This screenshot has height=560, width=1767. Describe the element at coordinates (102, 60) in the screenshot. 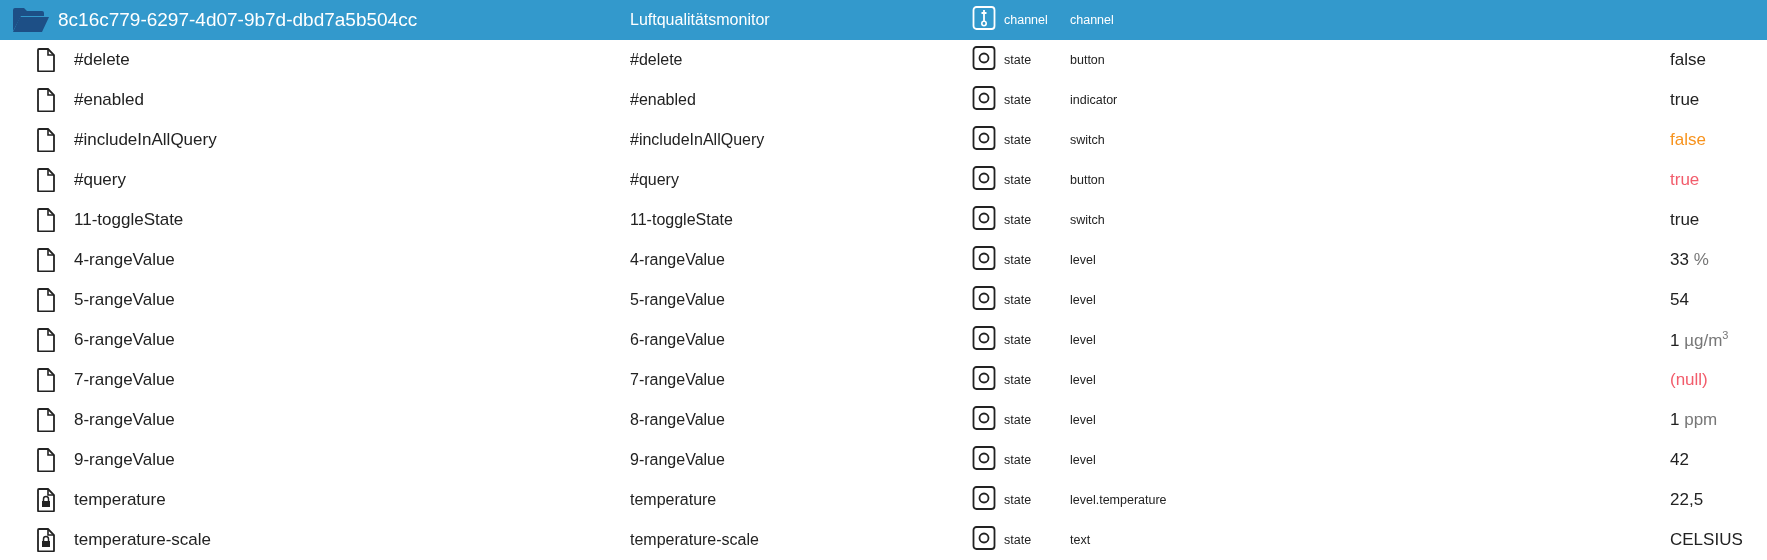

I see `object-id: #delete` at that location.